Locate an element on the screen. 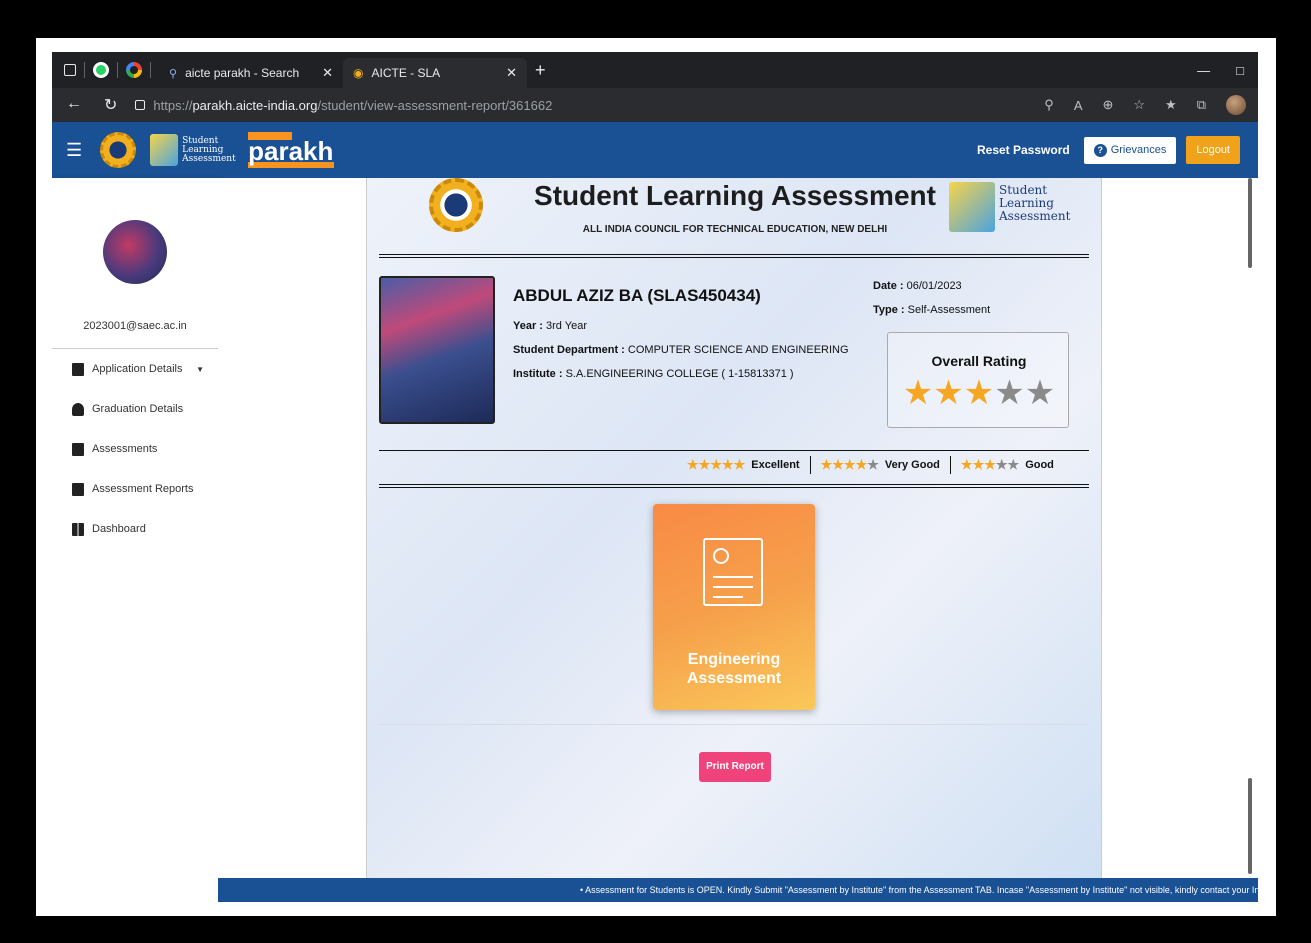  overall-rating-label: Overall Rating is located at coordinates (979, 361).